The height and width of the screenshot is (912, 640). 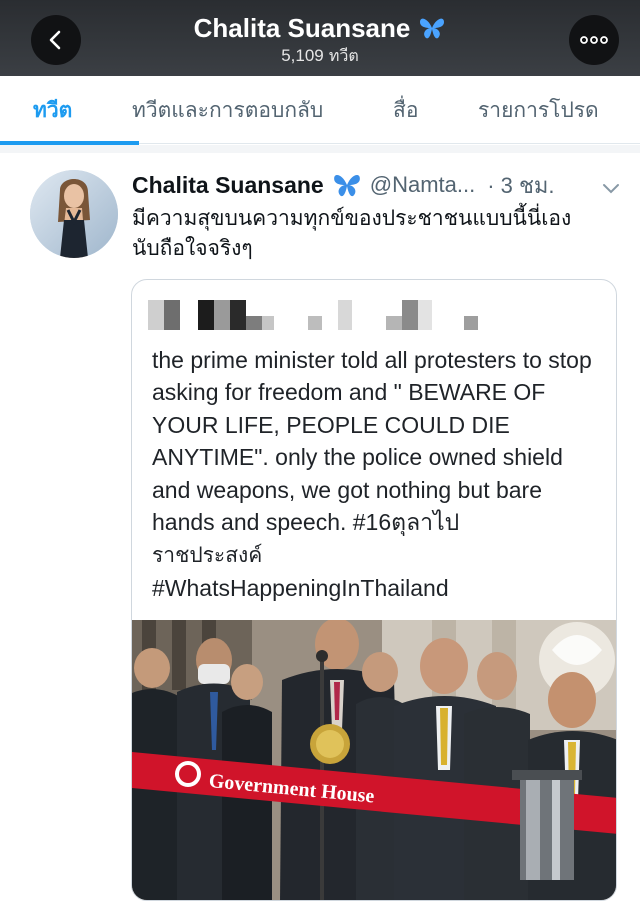 What do you see at coordinates (302, 28) in the screenshot?
I see `profile-name: Chalita Suansane` at bounding box center [302, 28].